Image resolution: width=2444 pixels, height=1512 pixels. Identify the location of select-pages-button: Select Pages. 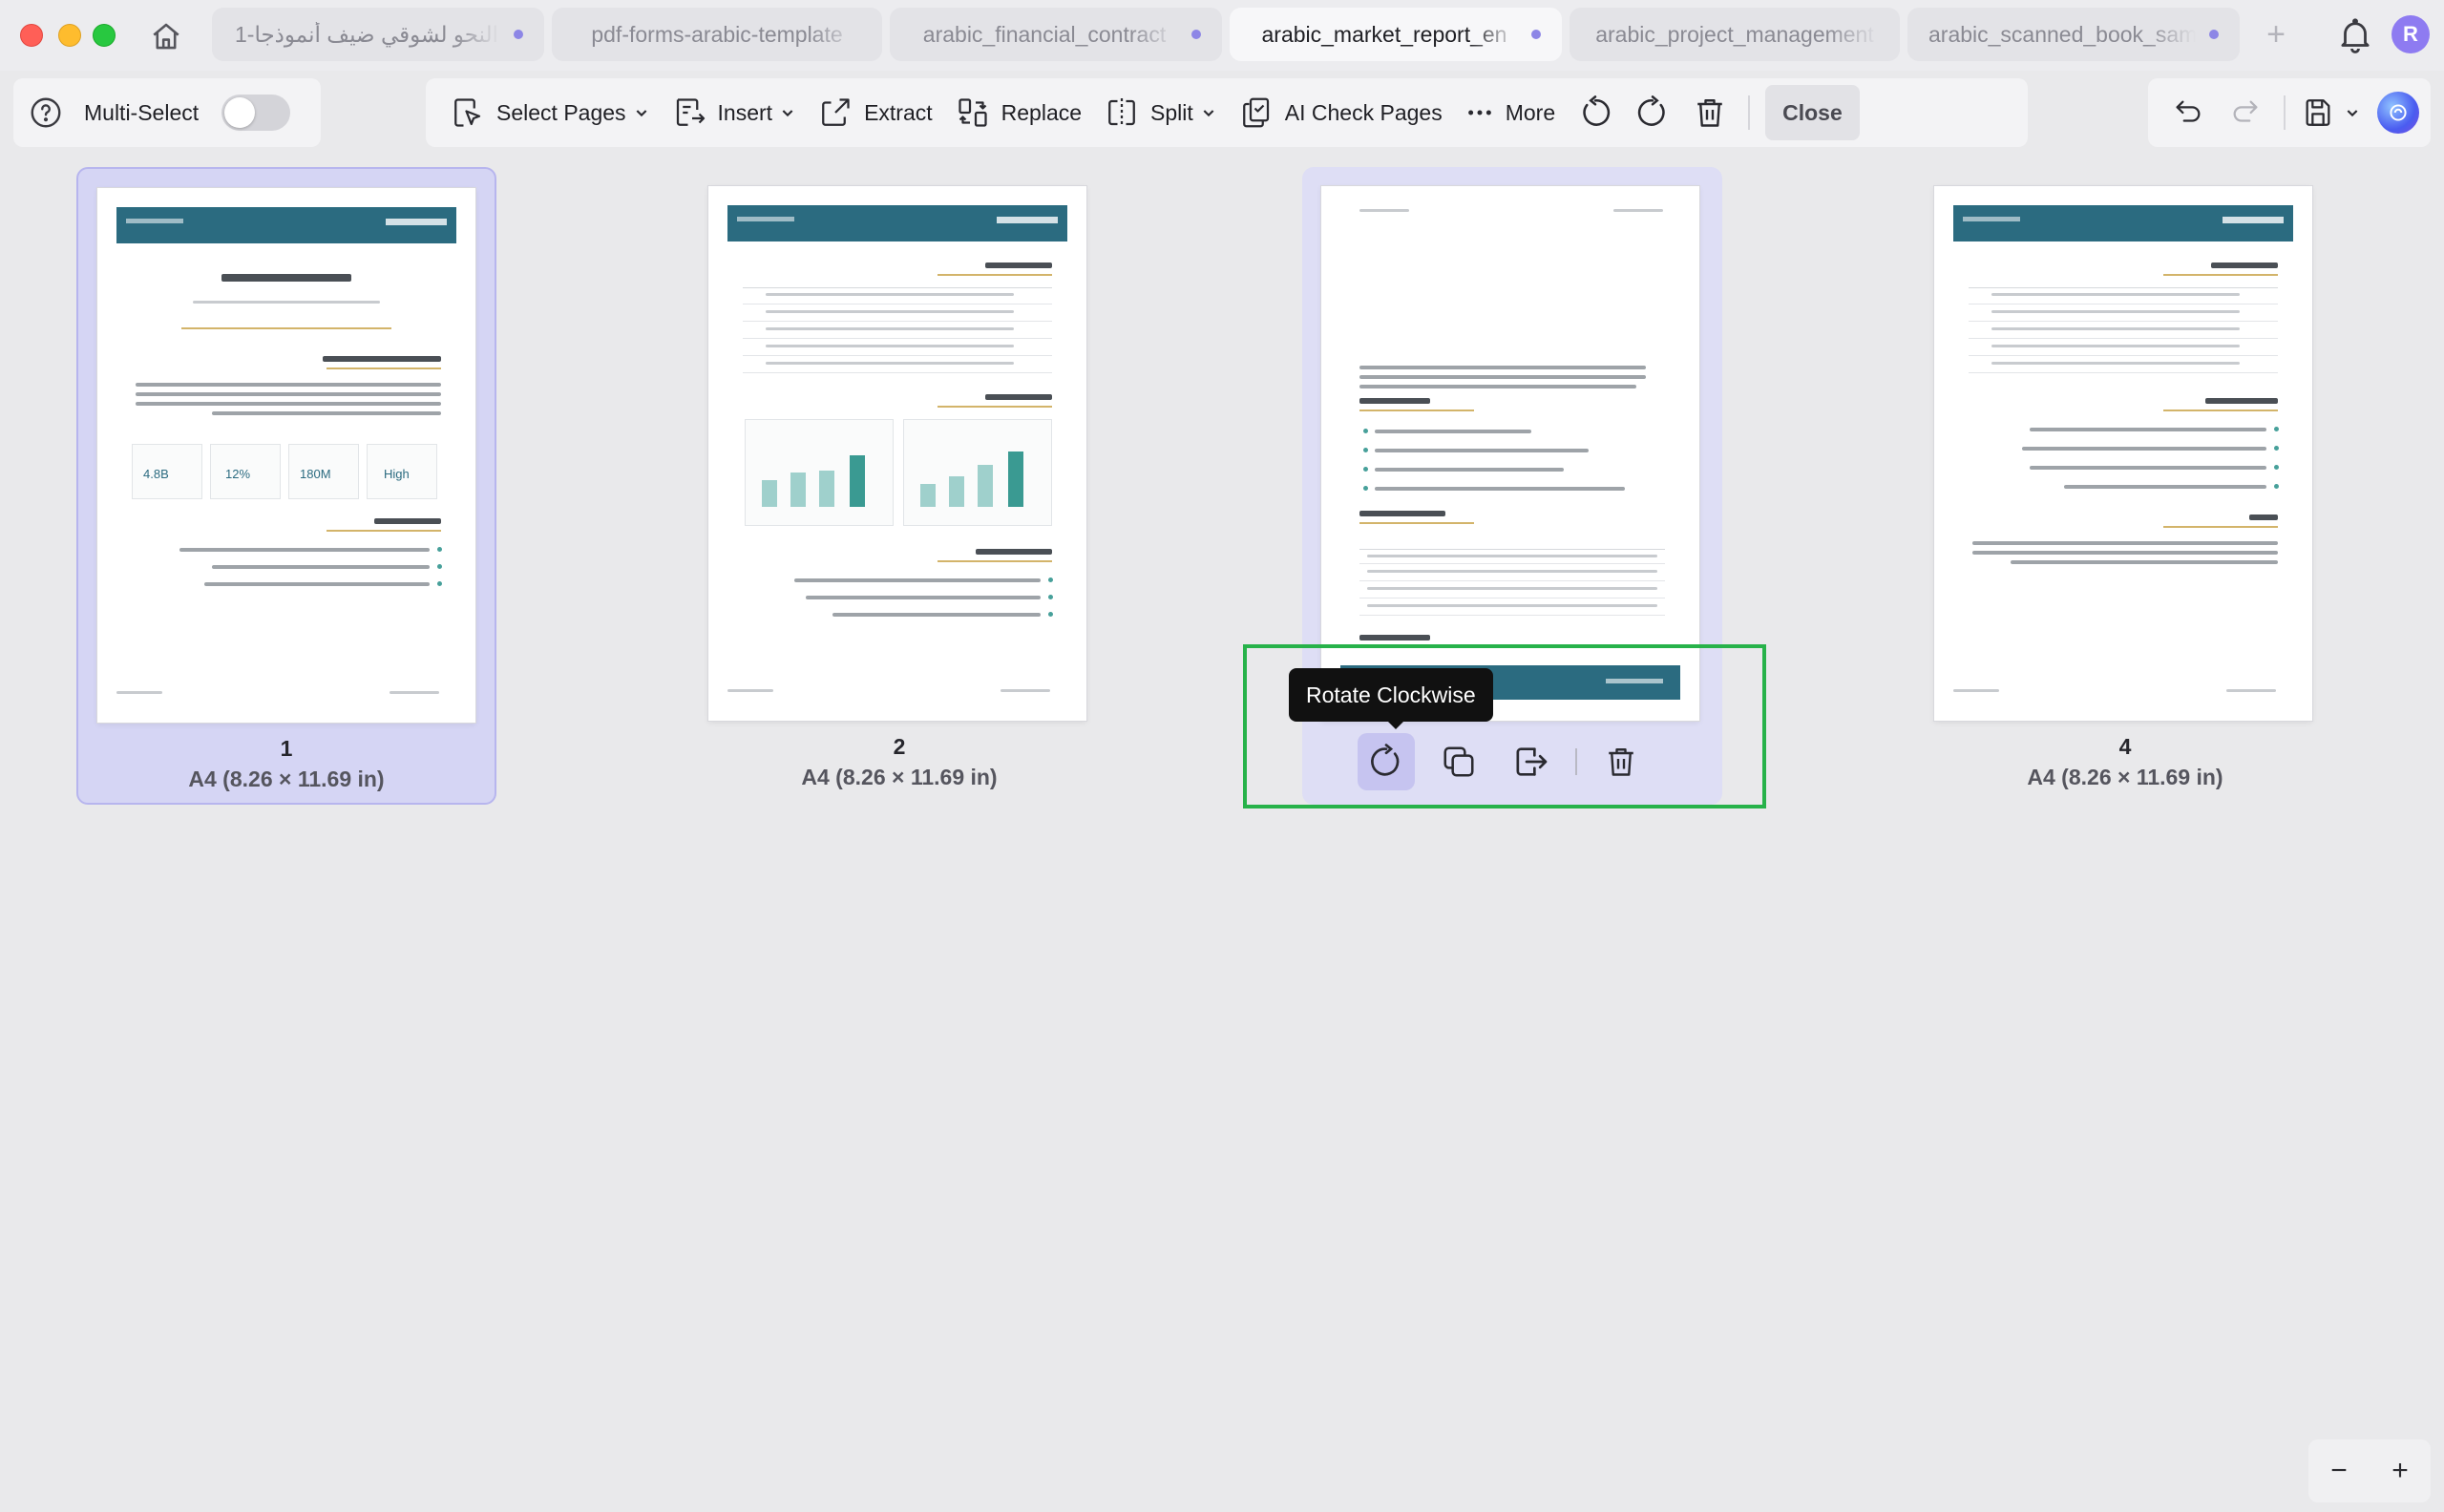
(550, 113).